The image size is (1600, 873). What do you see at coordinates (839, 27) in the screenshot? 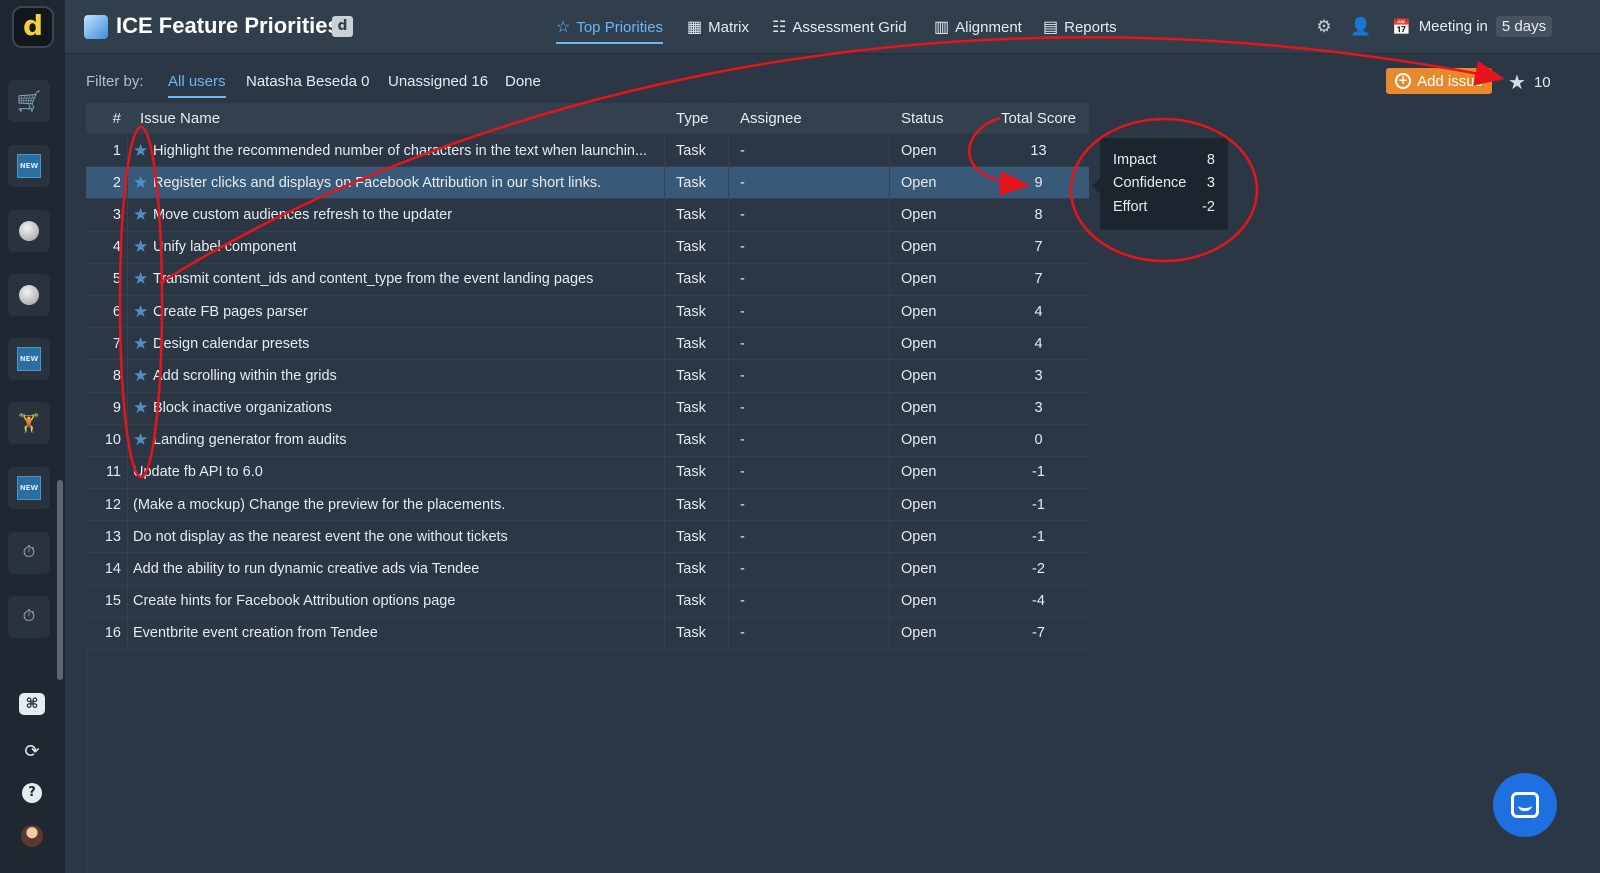
I see `tab-assessment-grid: ☷ Assessment Grid` at bounding box center [839, 27].